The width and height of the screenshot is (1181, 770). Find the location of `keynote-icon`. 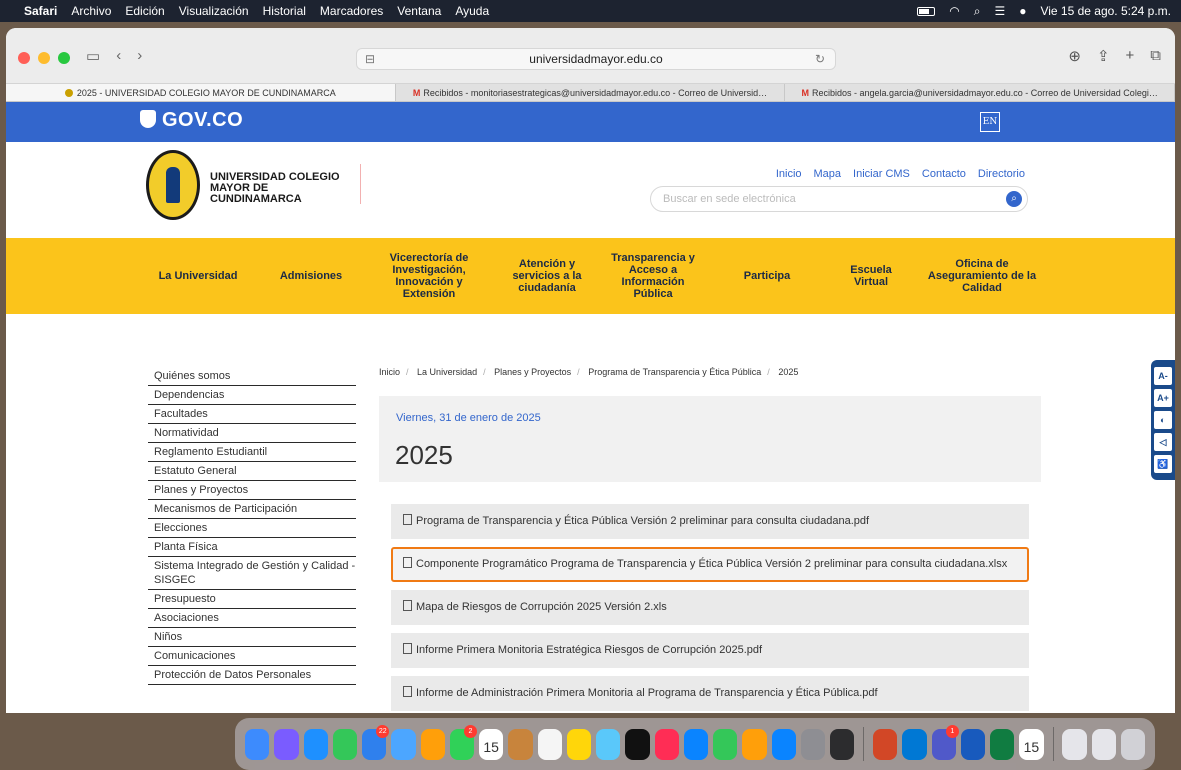

keynote-icon is located at coordinates (695, 744).